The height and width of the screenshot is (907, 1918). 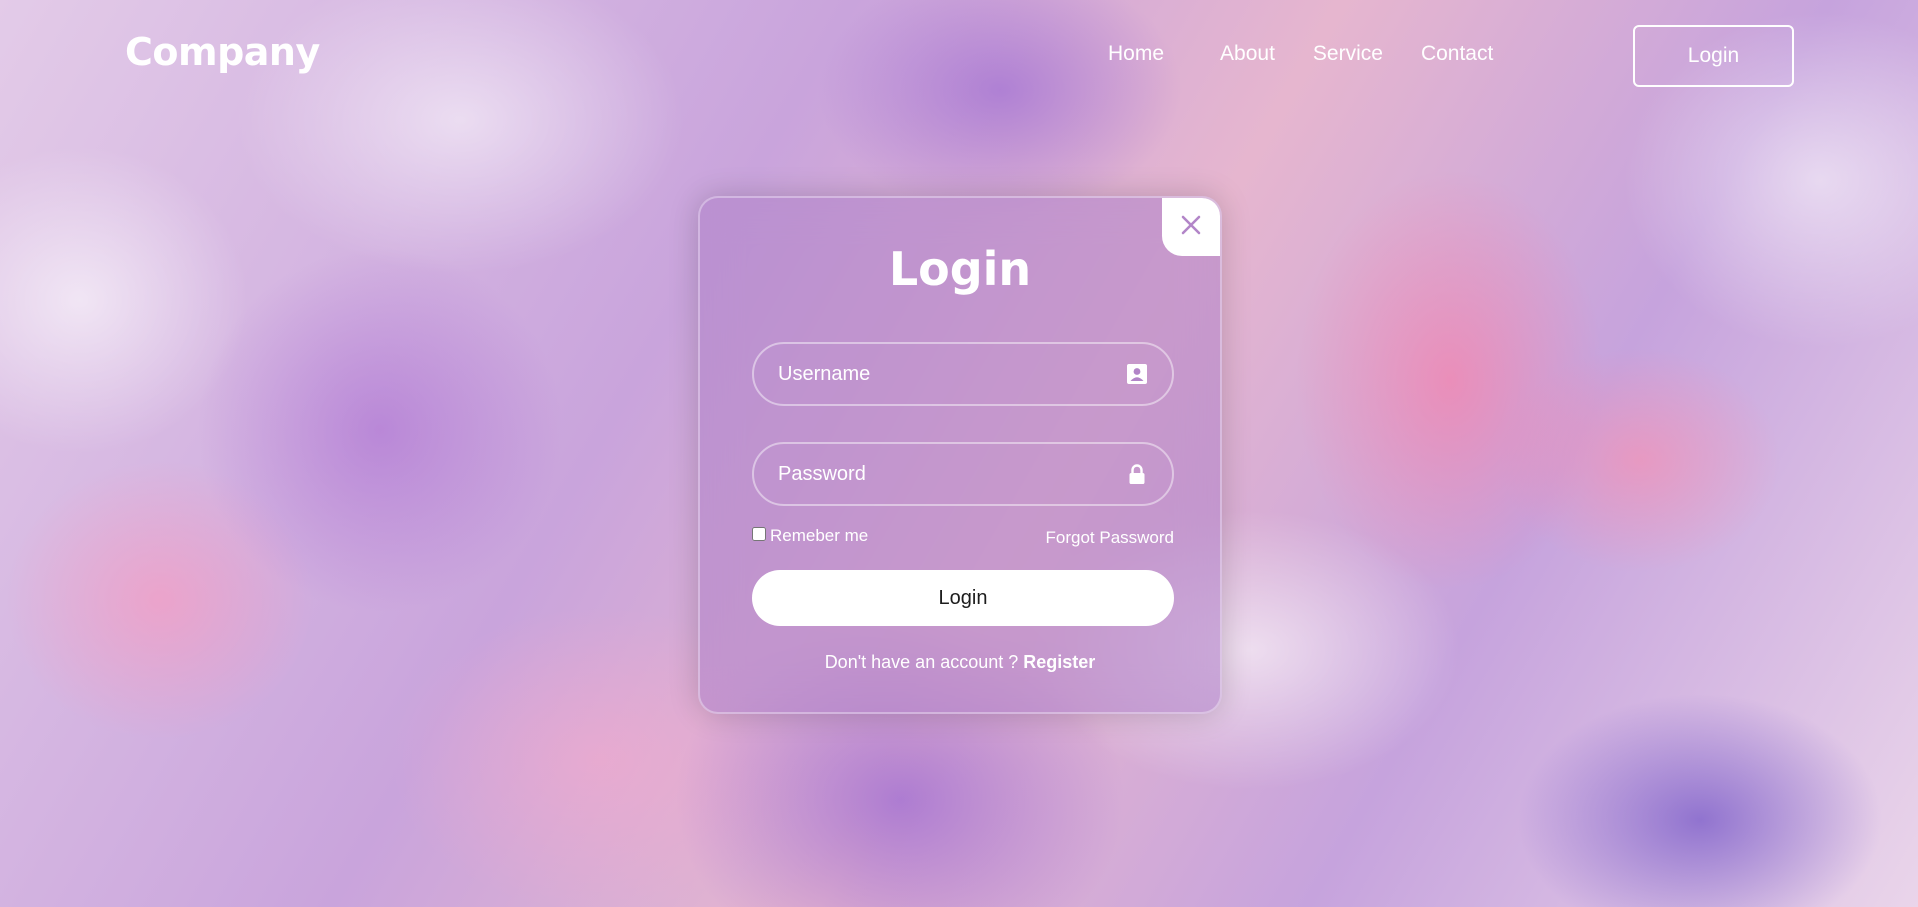 I want to click on nav-about: About, so click(x=1247, y=54).